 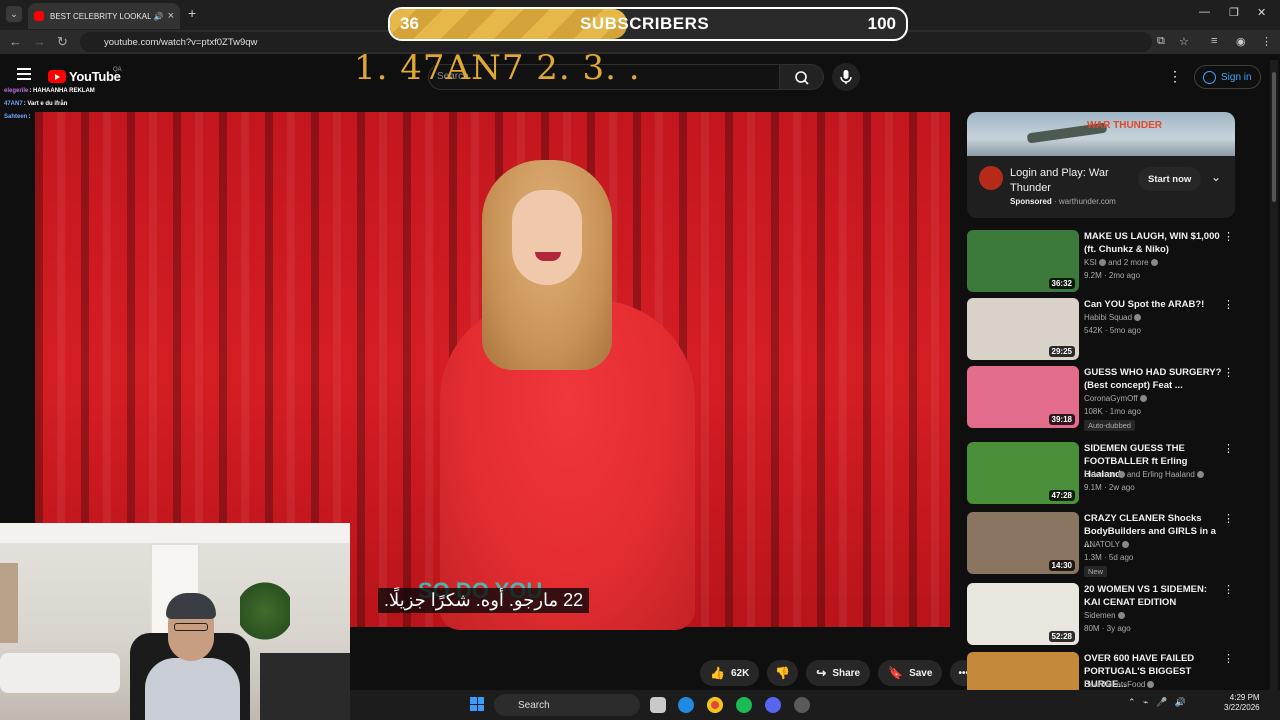 What do you see at coordinates (910, 673) in the screenshot?
I see `save-button: 🔖 Save` at bounding box center [910, 673].